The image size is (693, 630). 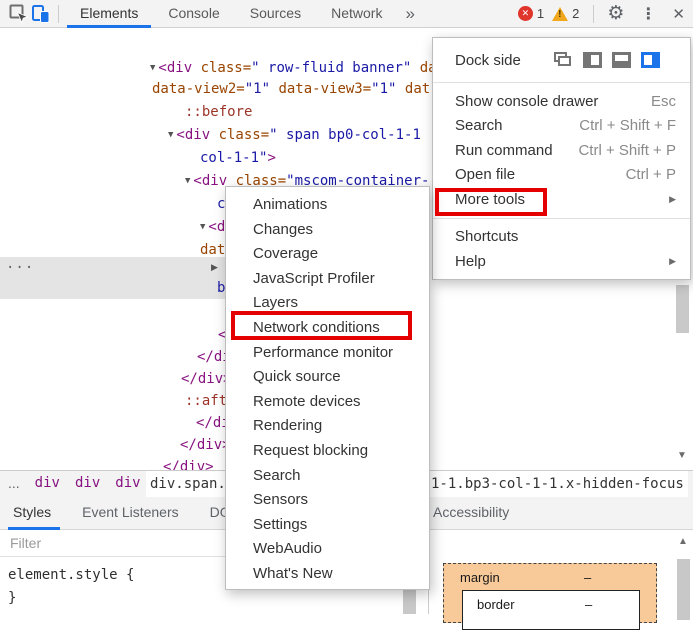 What do you see at coordinates (41, 14) in the screenshot?
I see `device-toolbar-icon` at bounding box center [41, 14].